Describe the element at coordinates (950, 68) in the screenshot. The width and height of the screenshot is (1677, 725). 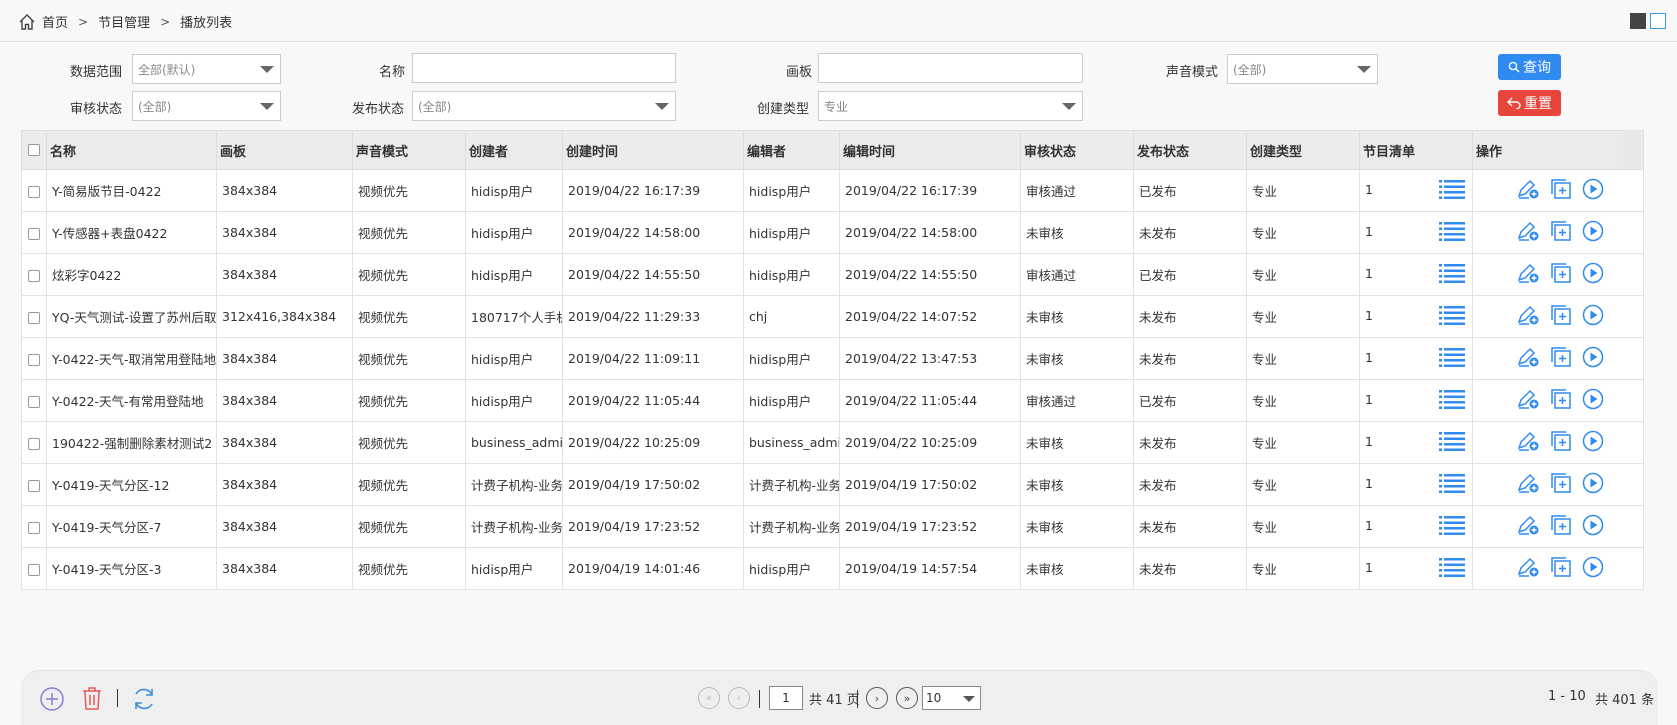
I see `panel-input` at that location.